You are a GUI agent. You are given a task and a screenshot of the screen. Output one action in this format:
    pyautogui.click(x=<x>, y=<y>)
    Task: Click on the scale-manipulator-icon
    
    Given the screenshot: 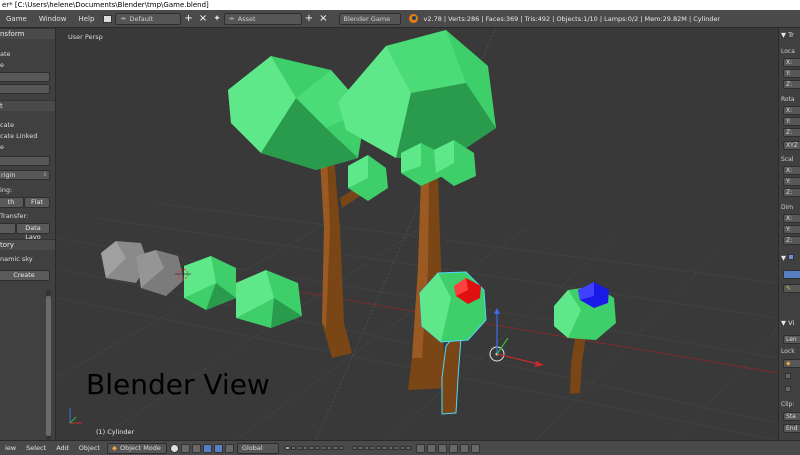 What is the action you would take?
    pyautogui.click(x=229, y=448)
    